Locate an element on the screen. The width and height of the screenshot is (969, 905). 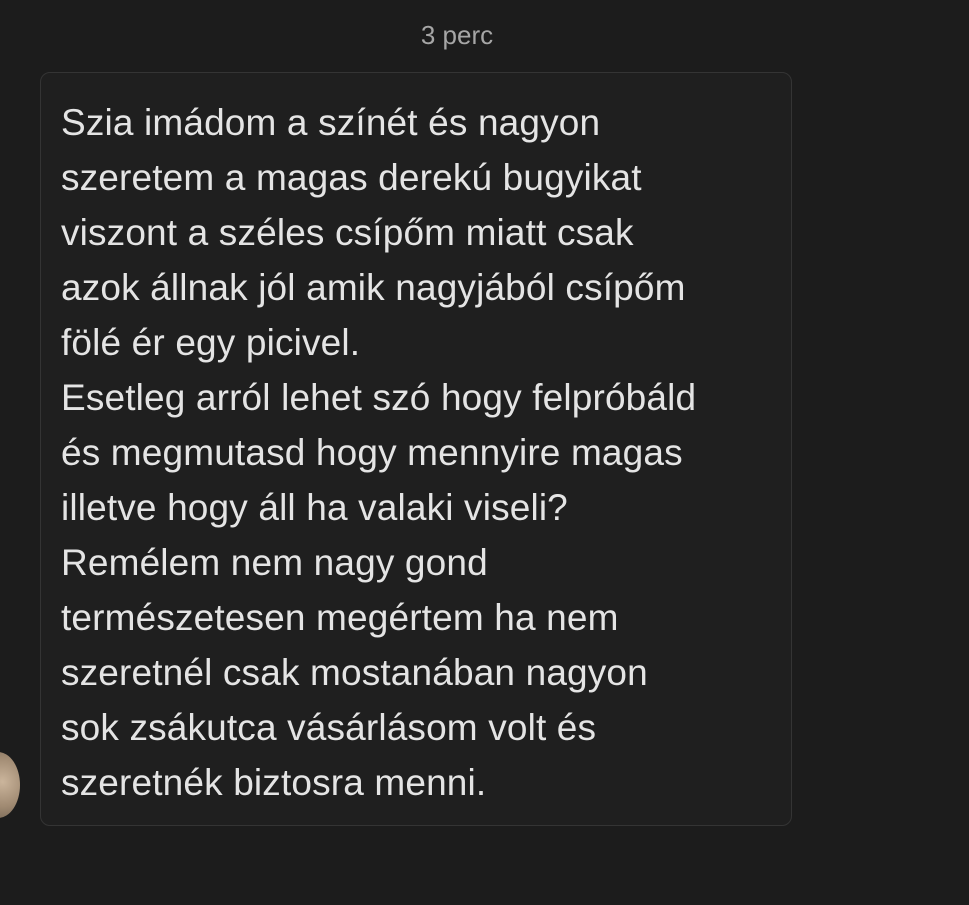
message-timestamp: 3 perc is located at coordinates (457, 35).